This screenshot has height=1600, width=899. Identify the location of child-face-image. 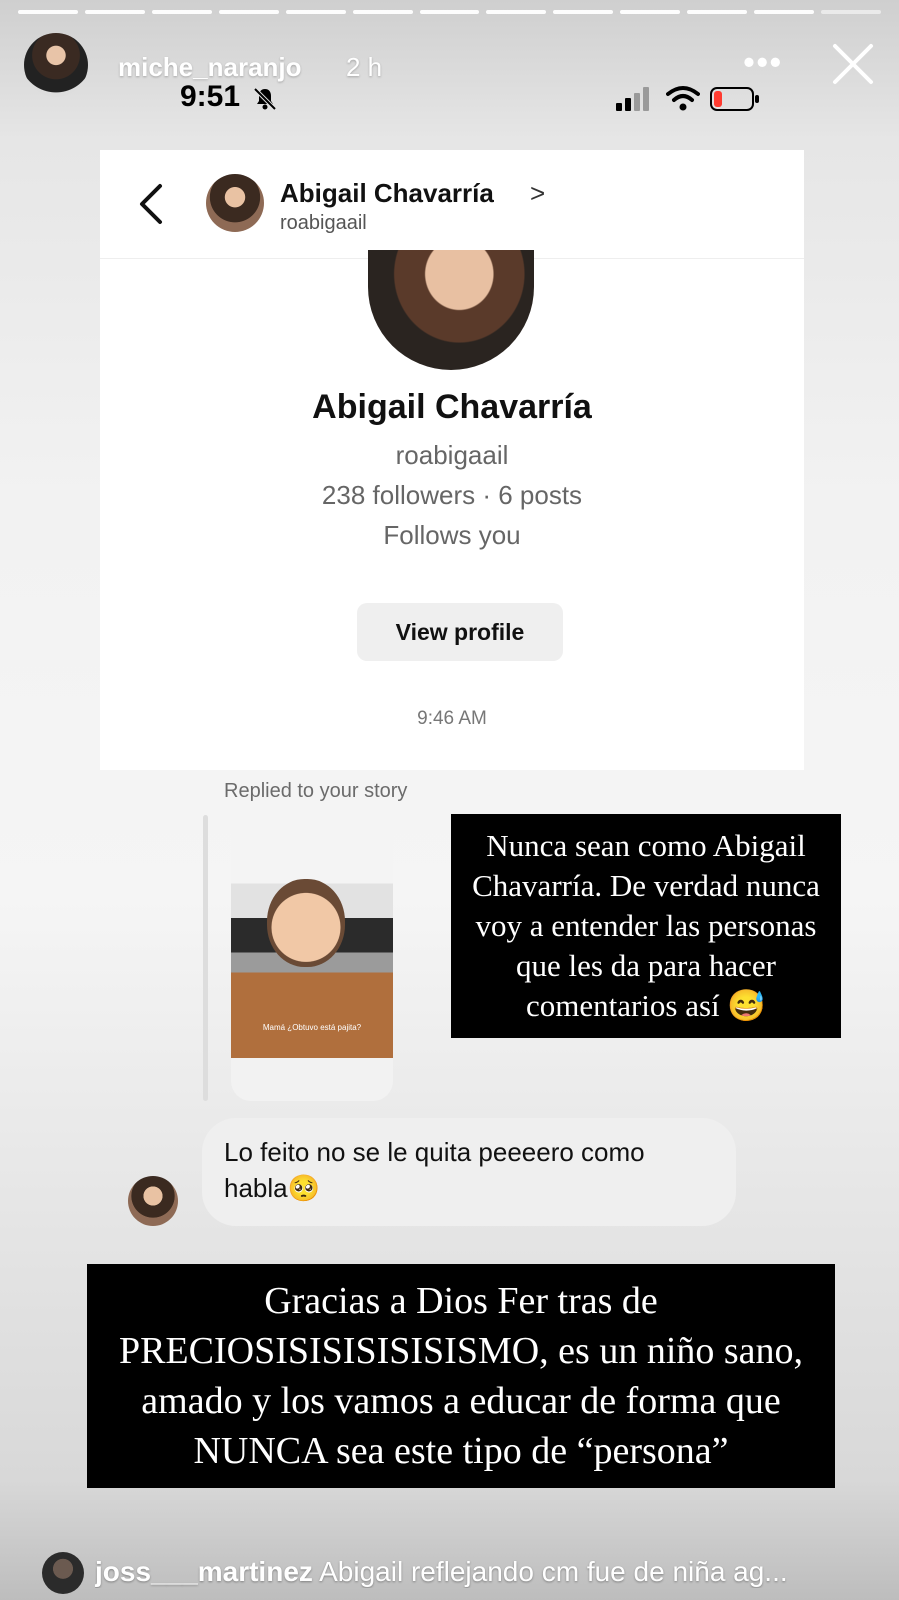
(306, 923).